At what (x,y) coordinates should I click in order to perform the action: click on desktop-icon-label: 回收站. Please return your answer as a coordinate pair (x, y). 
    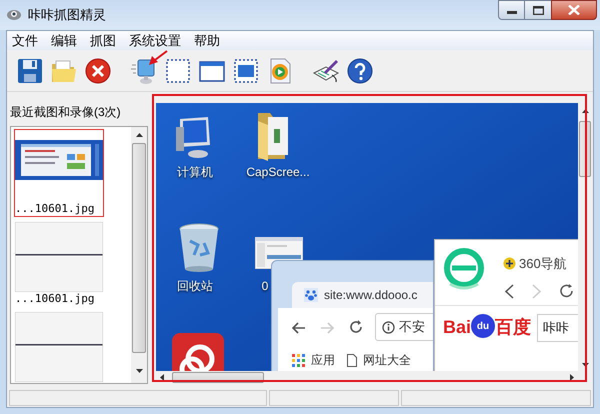
    Looking at the image, I should click on (195, 286).